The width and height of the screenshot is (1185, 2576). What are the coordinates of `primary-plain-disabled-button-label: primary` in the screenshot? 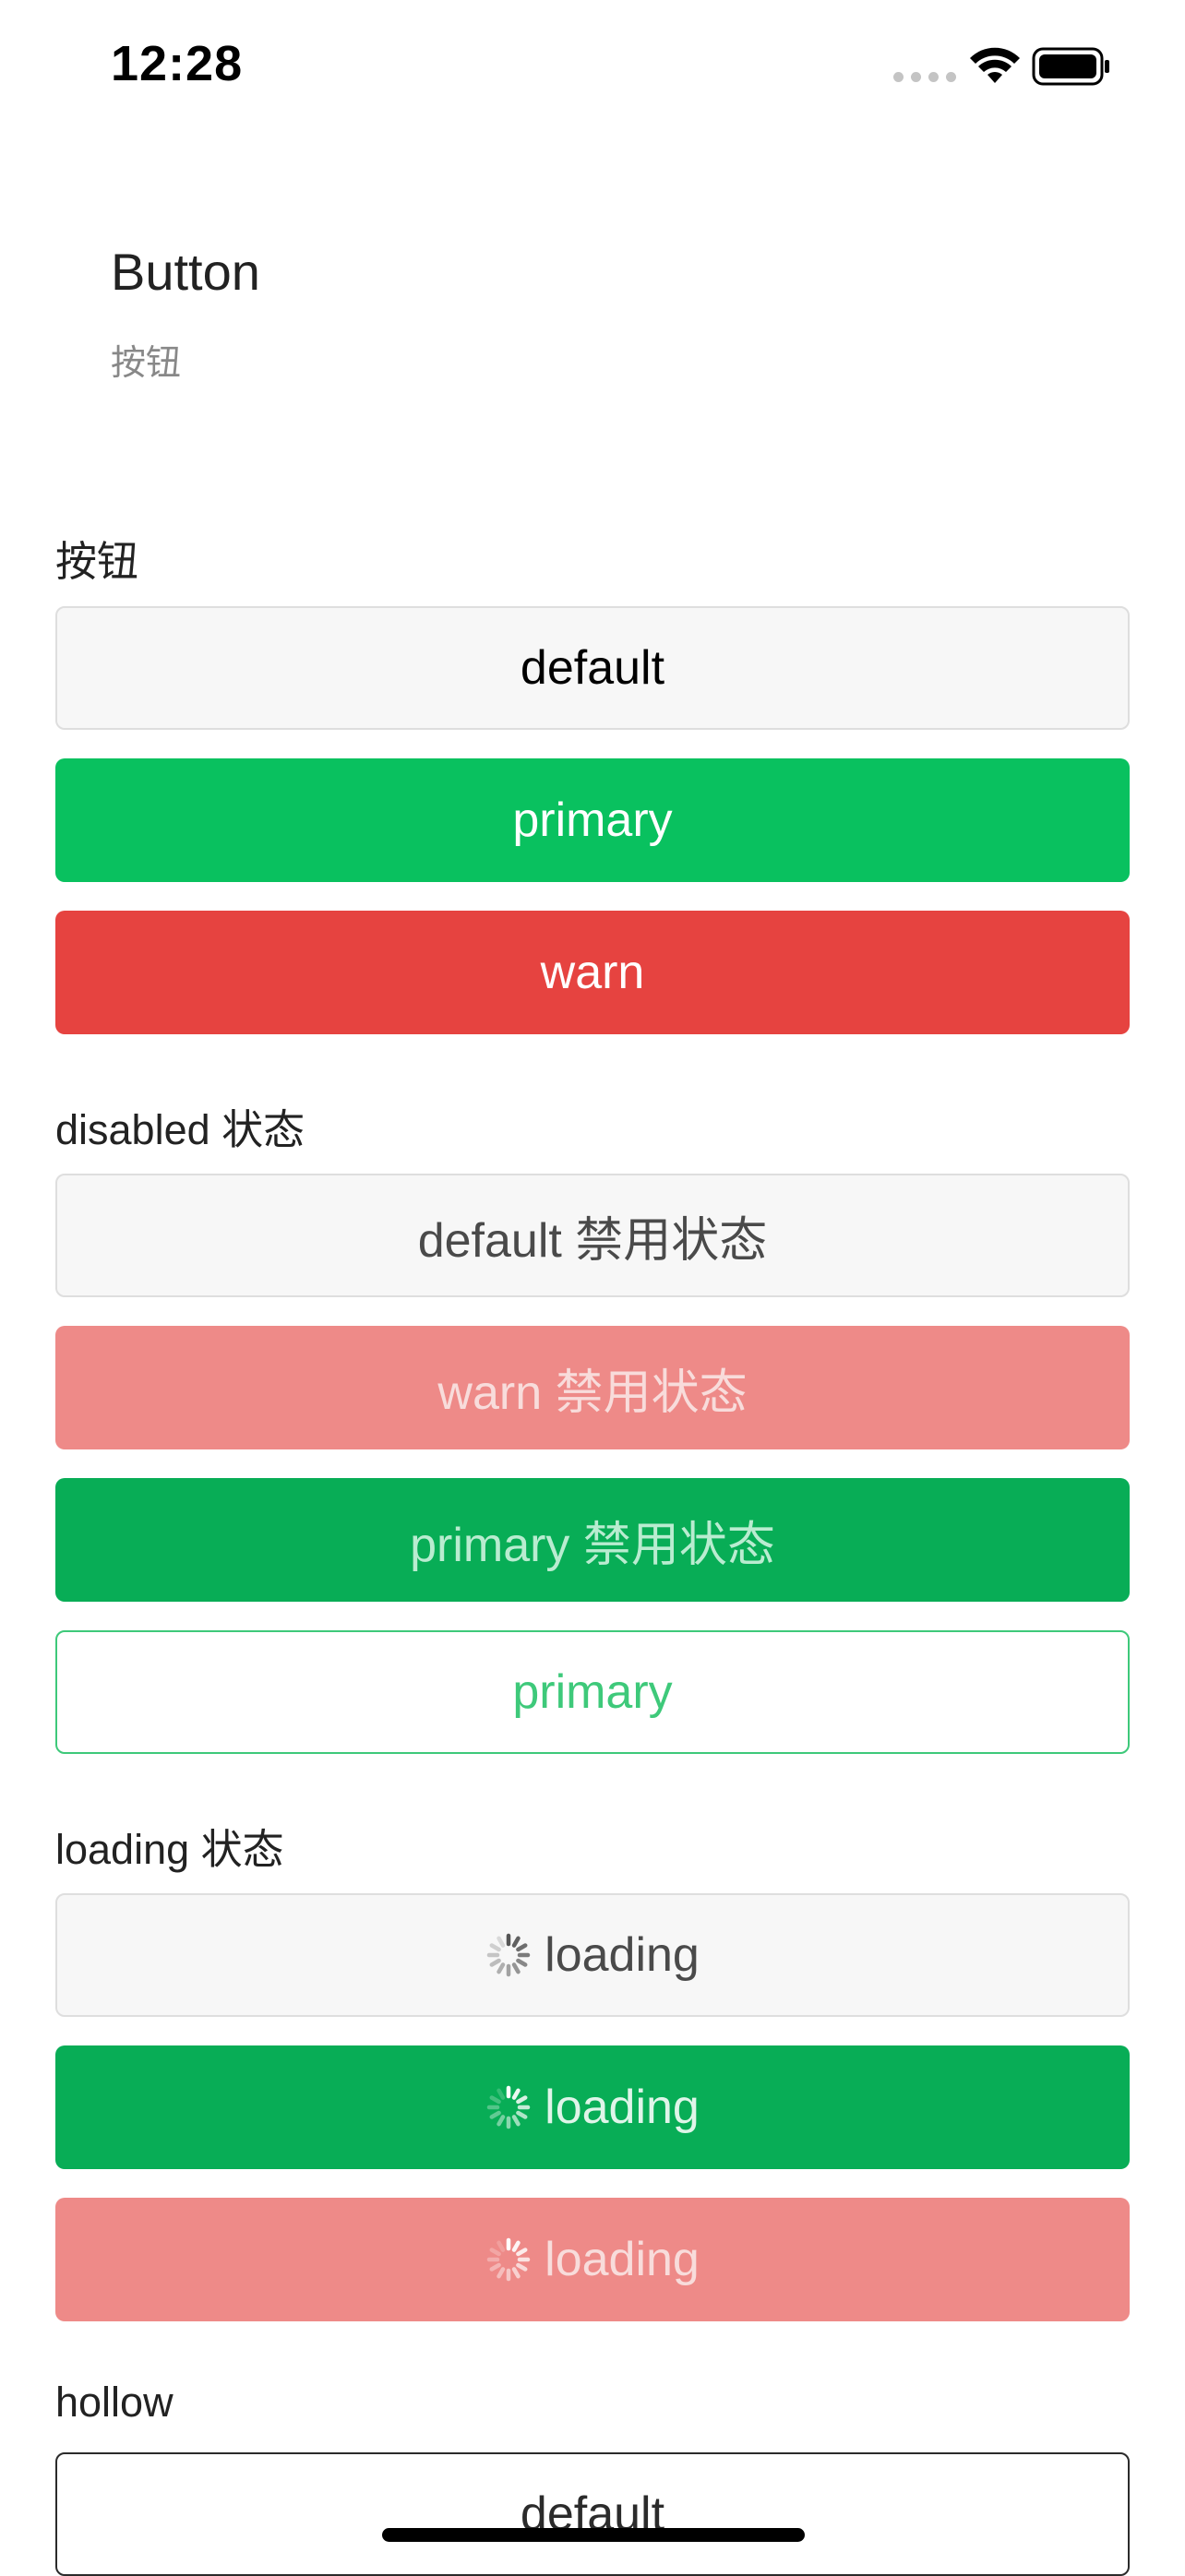 It's located at (592, 1692).